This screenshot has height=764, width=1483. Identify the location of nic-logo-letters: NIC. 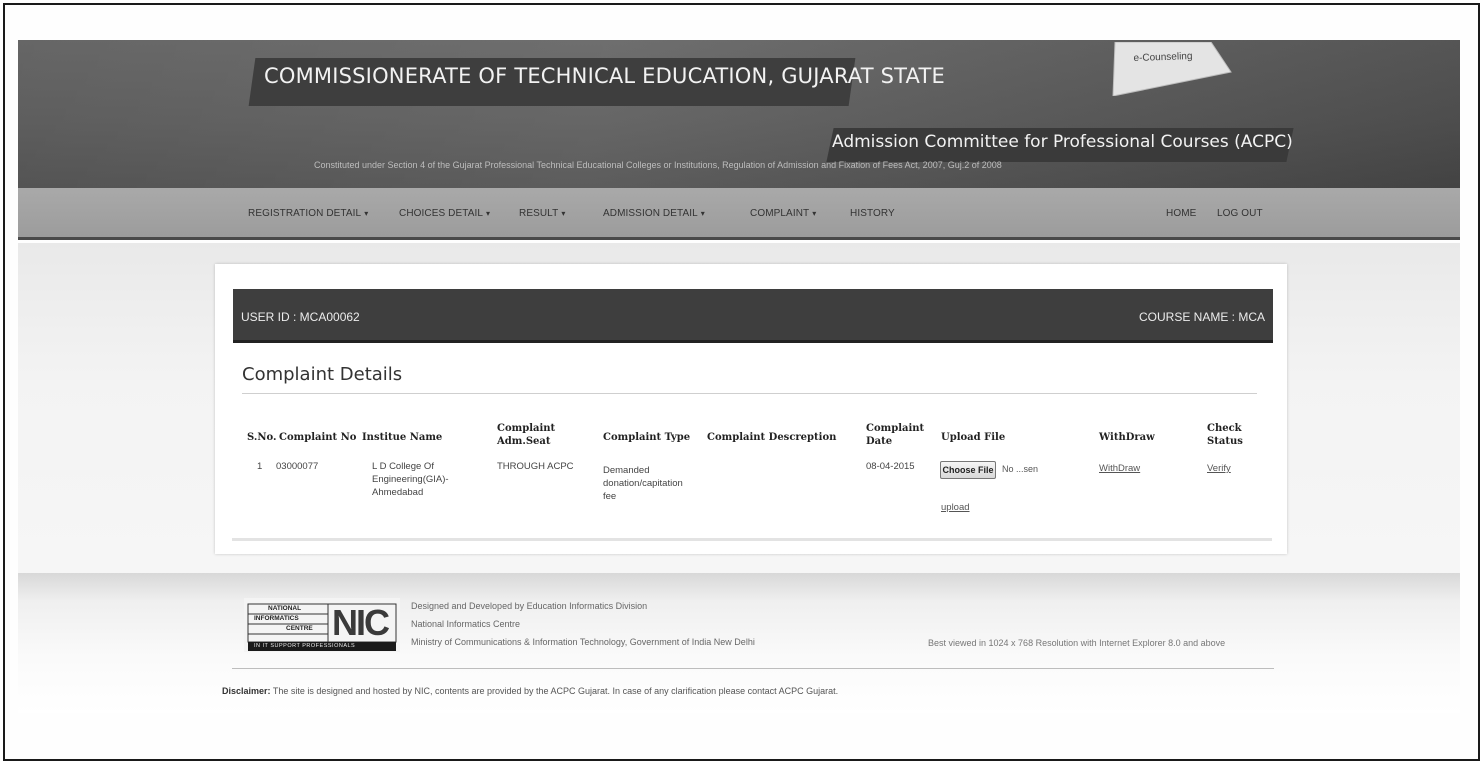
(361, 622).